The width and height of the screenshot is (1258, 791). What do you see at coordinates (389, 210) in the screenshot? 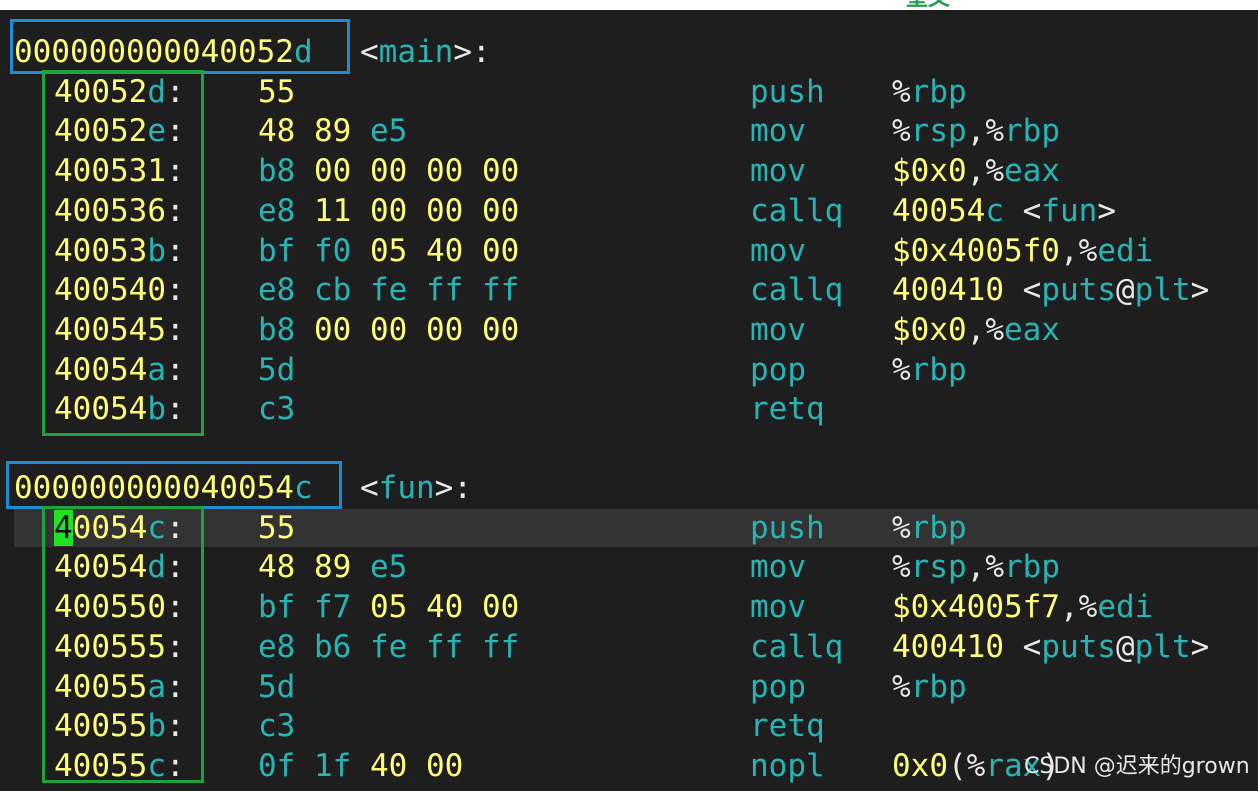
I see `instruction-bytes: e8 11 00 00 00` at bounding box center [389, 210].